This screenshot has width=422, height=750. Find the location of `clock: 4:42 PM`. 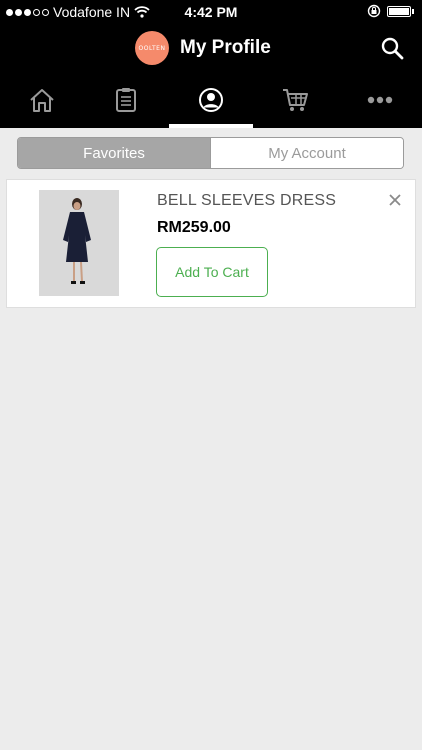

clock: 4:42 PM is located at coordinates (211, 12).